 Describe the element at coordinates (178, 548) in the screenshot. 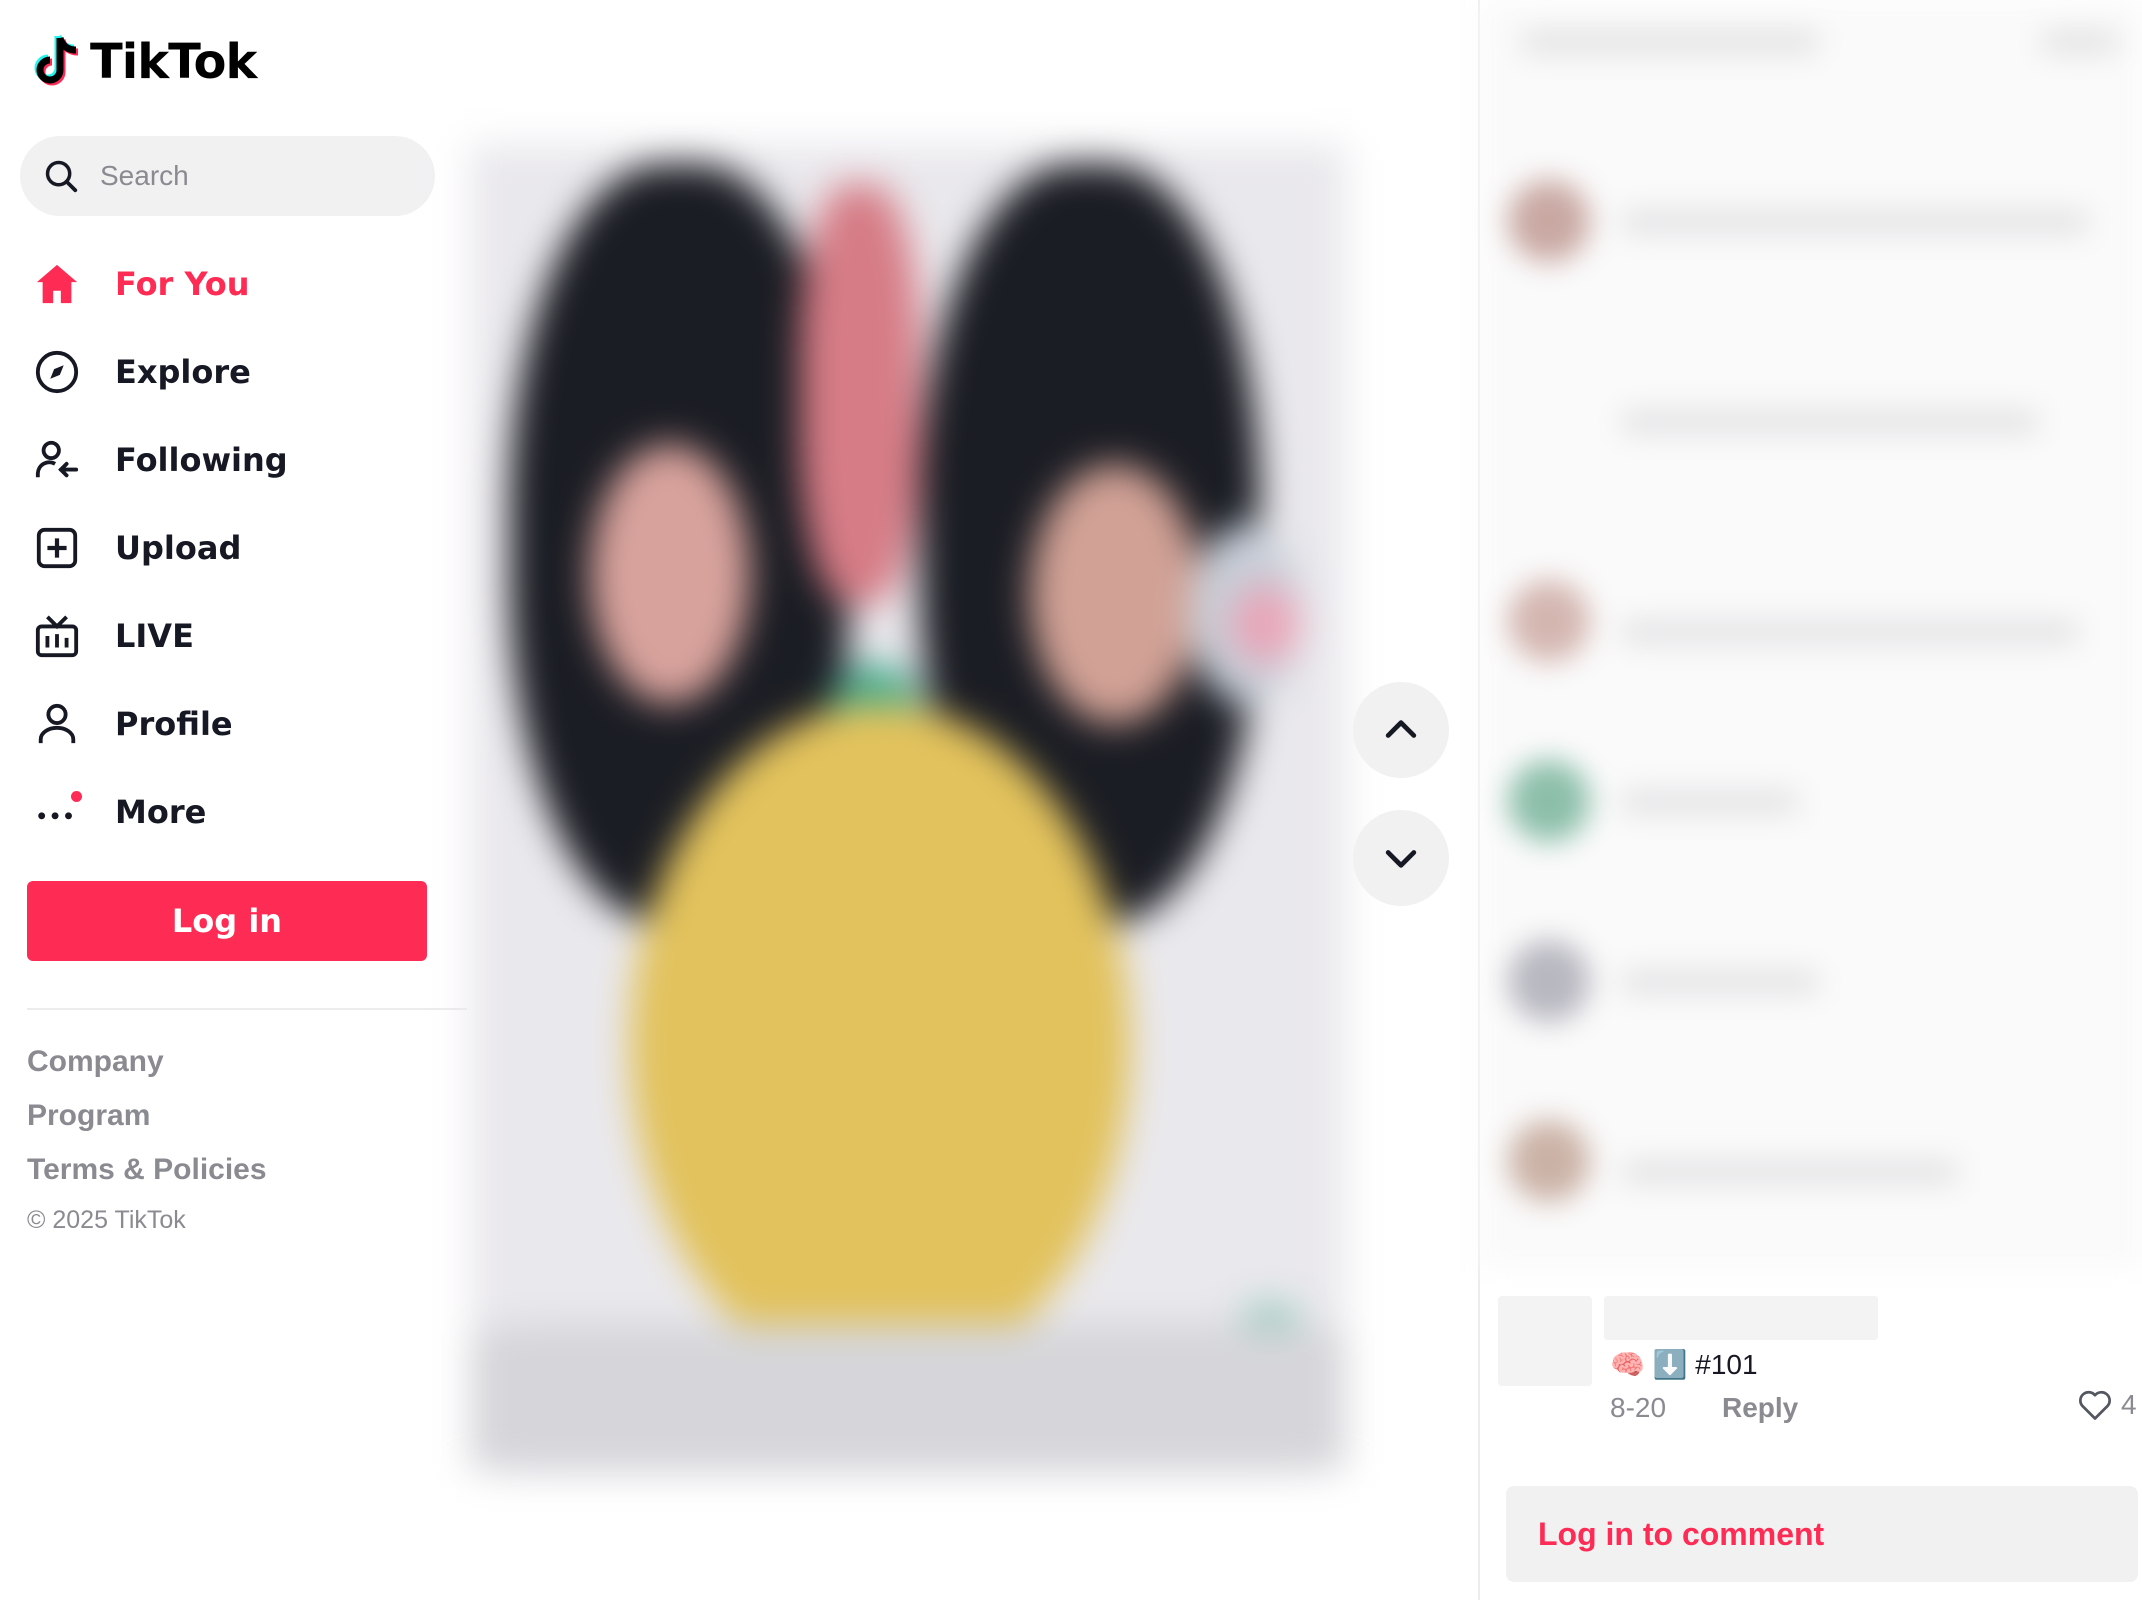

I see `nav-label: Upload` at that location.